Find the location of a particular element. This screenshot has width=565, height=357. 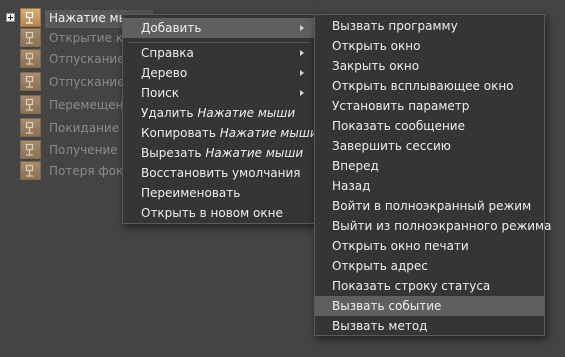

menu-item-label: Переименовать is located at coordinates (191, 193).